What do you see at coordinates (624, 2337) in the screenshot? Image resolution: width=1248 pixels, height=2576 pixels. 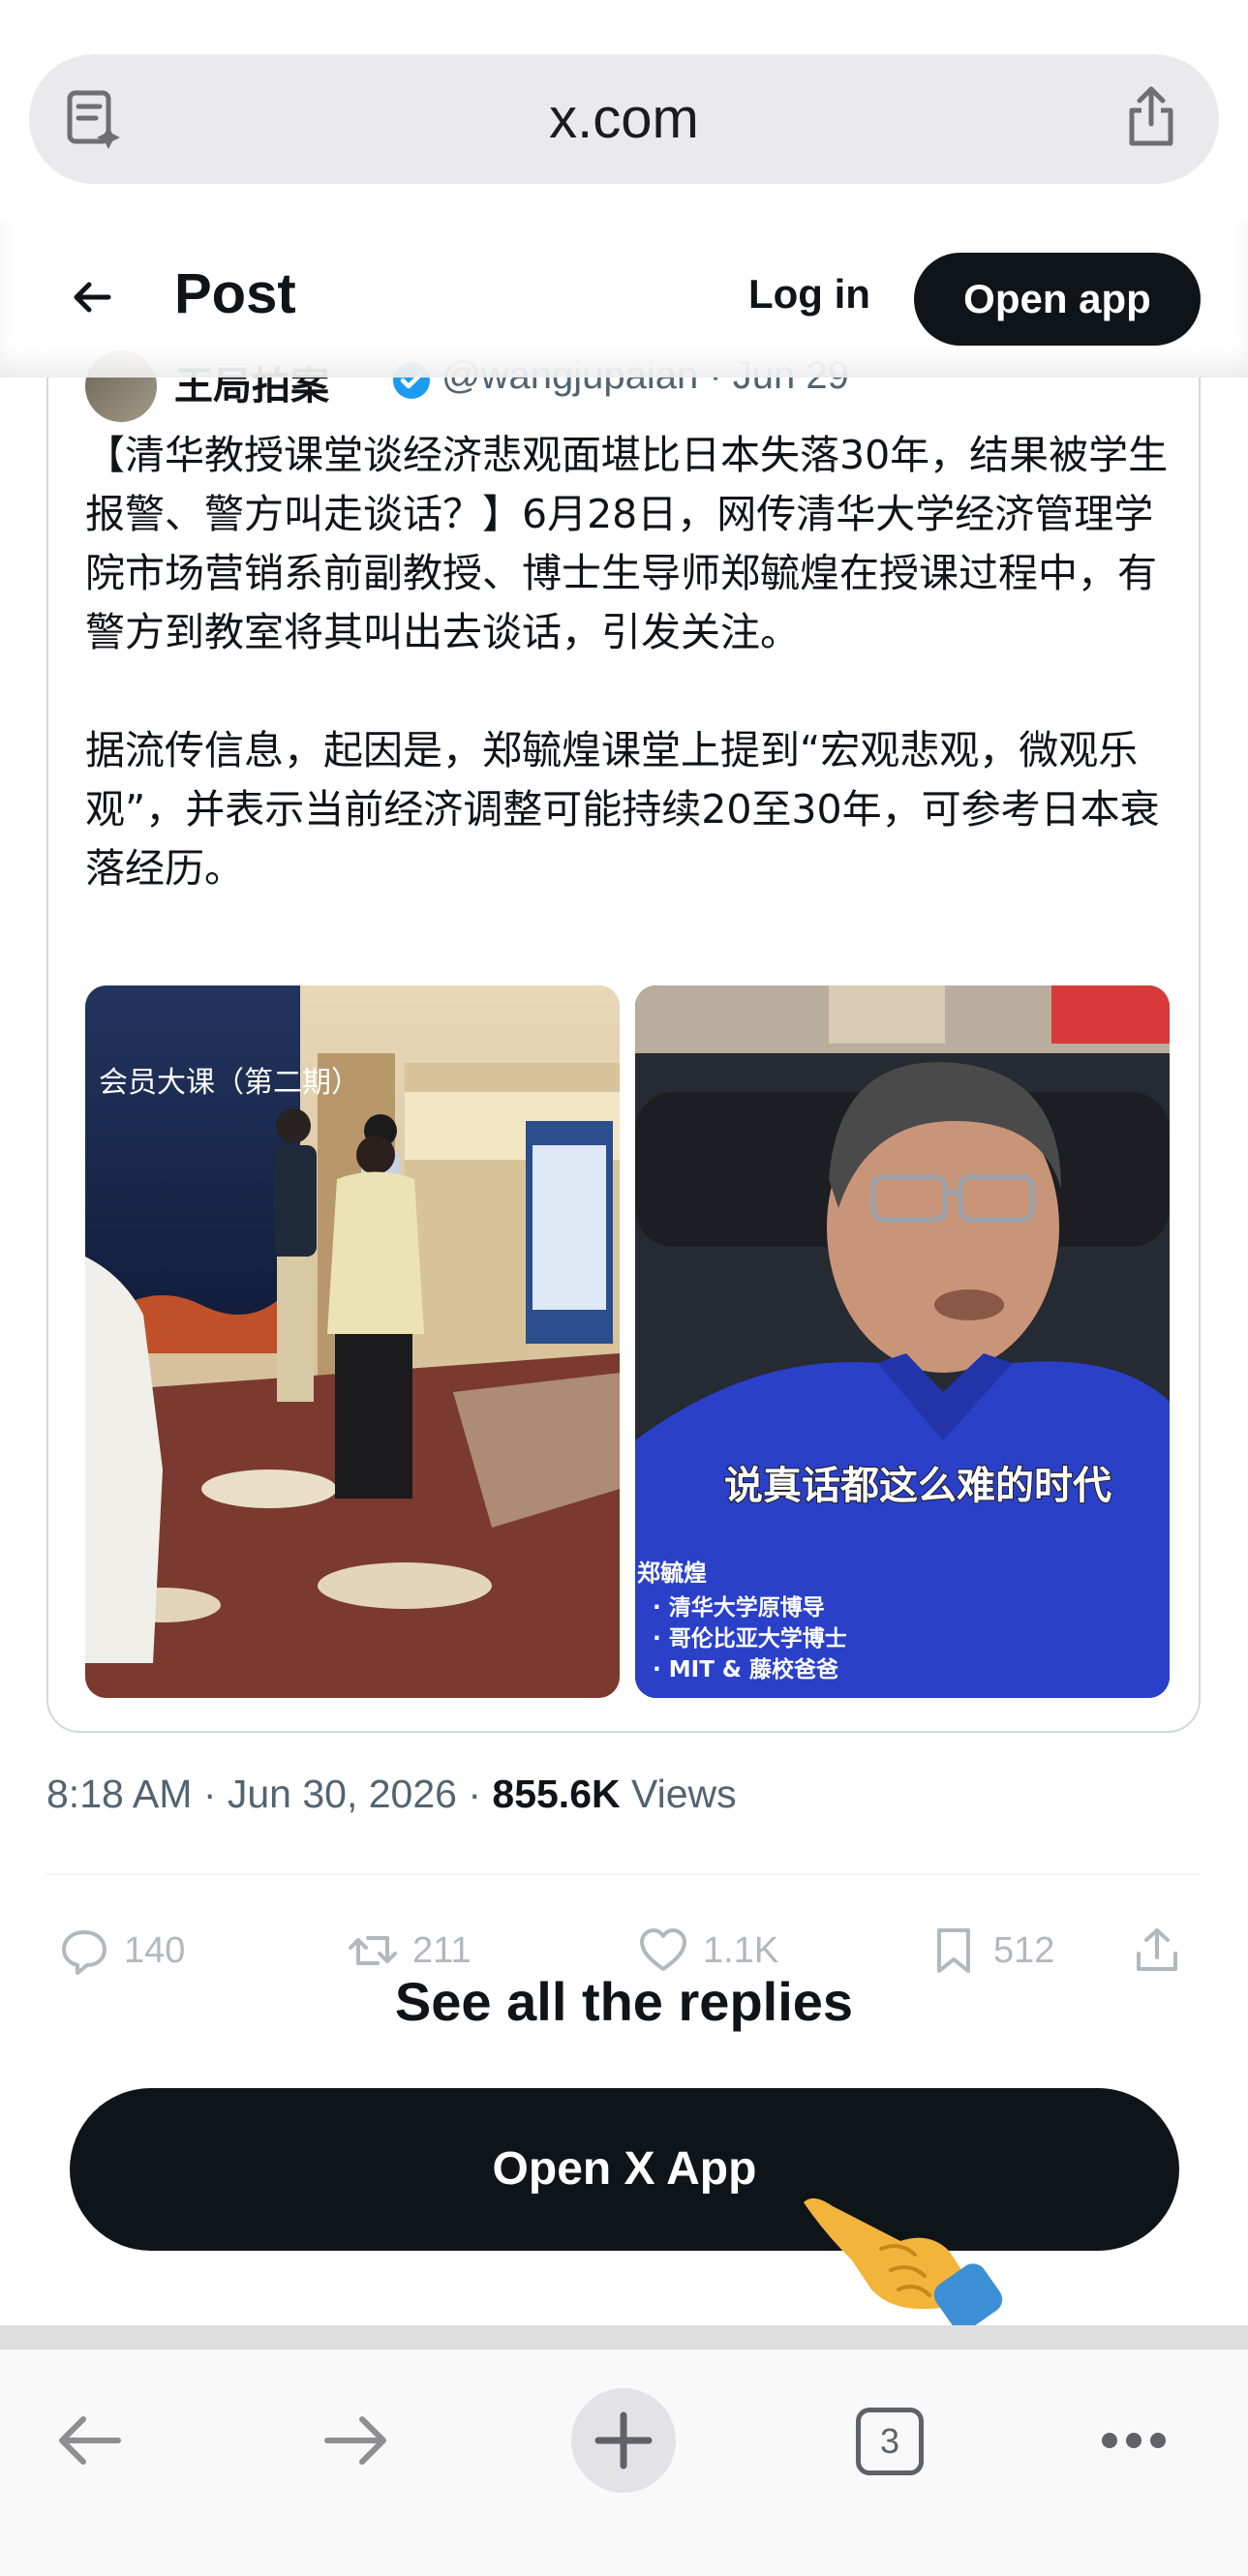 I see `content-edge` at bounding box center [624, 2337].